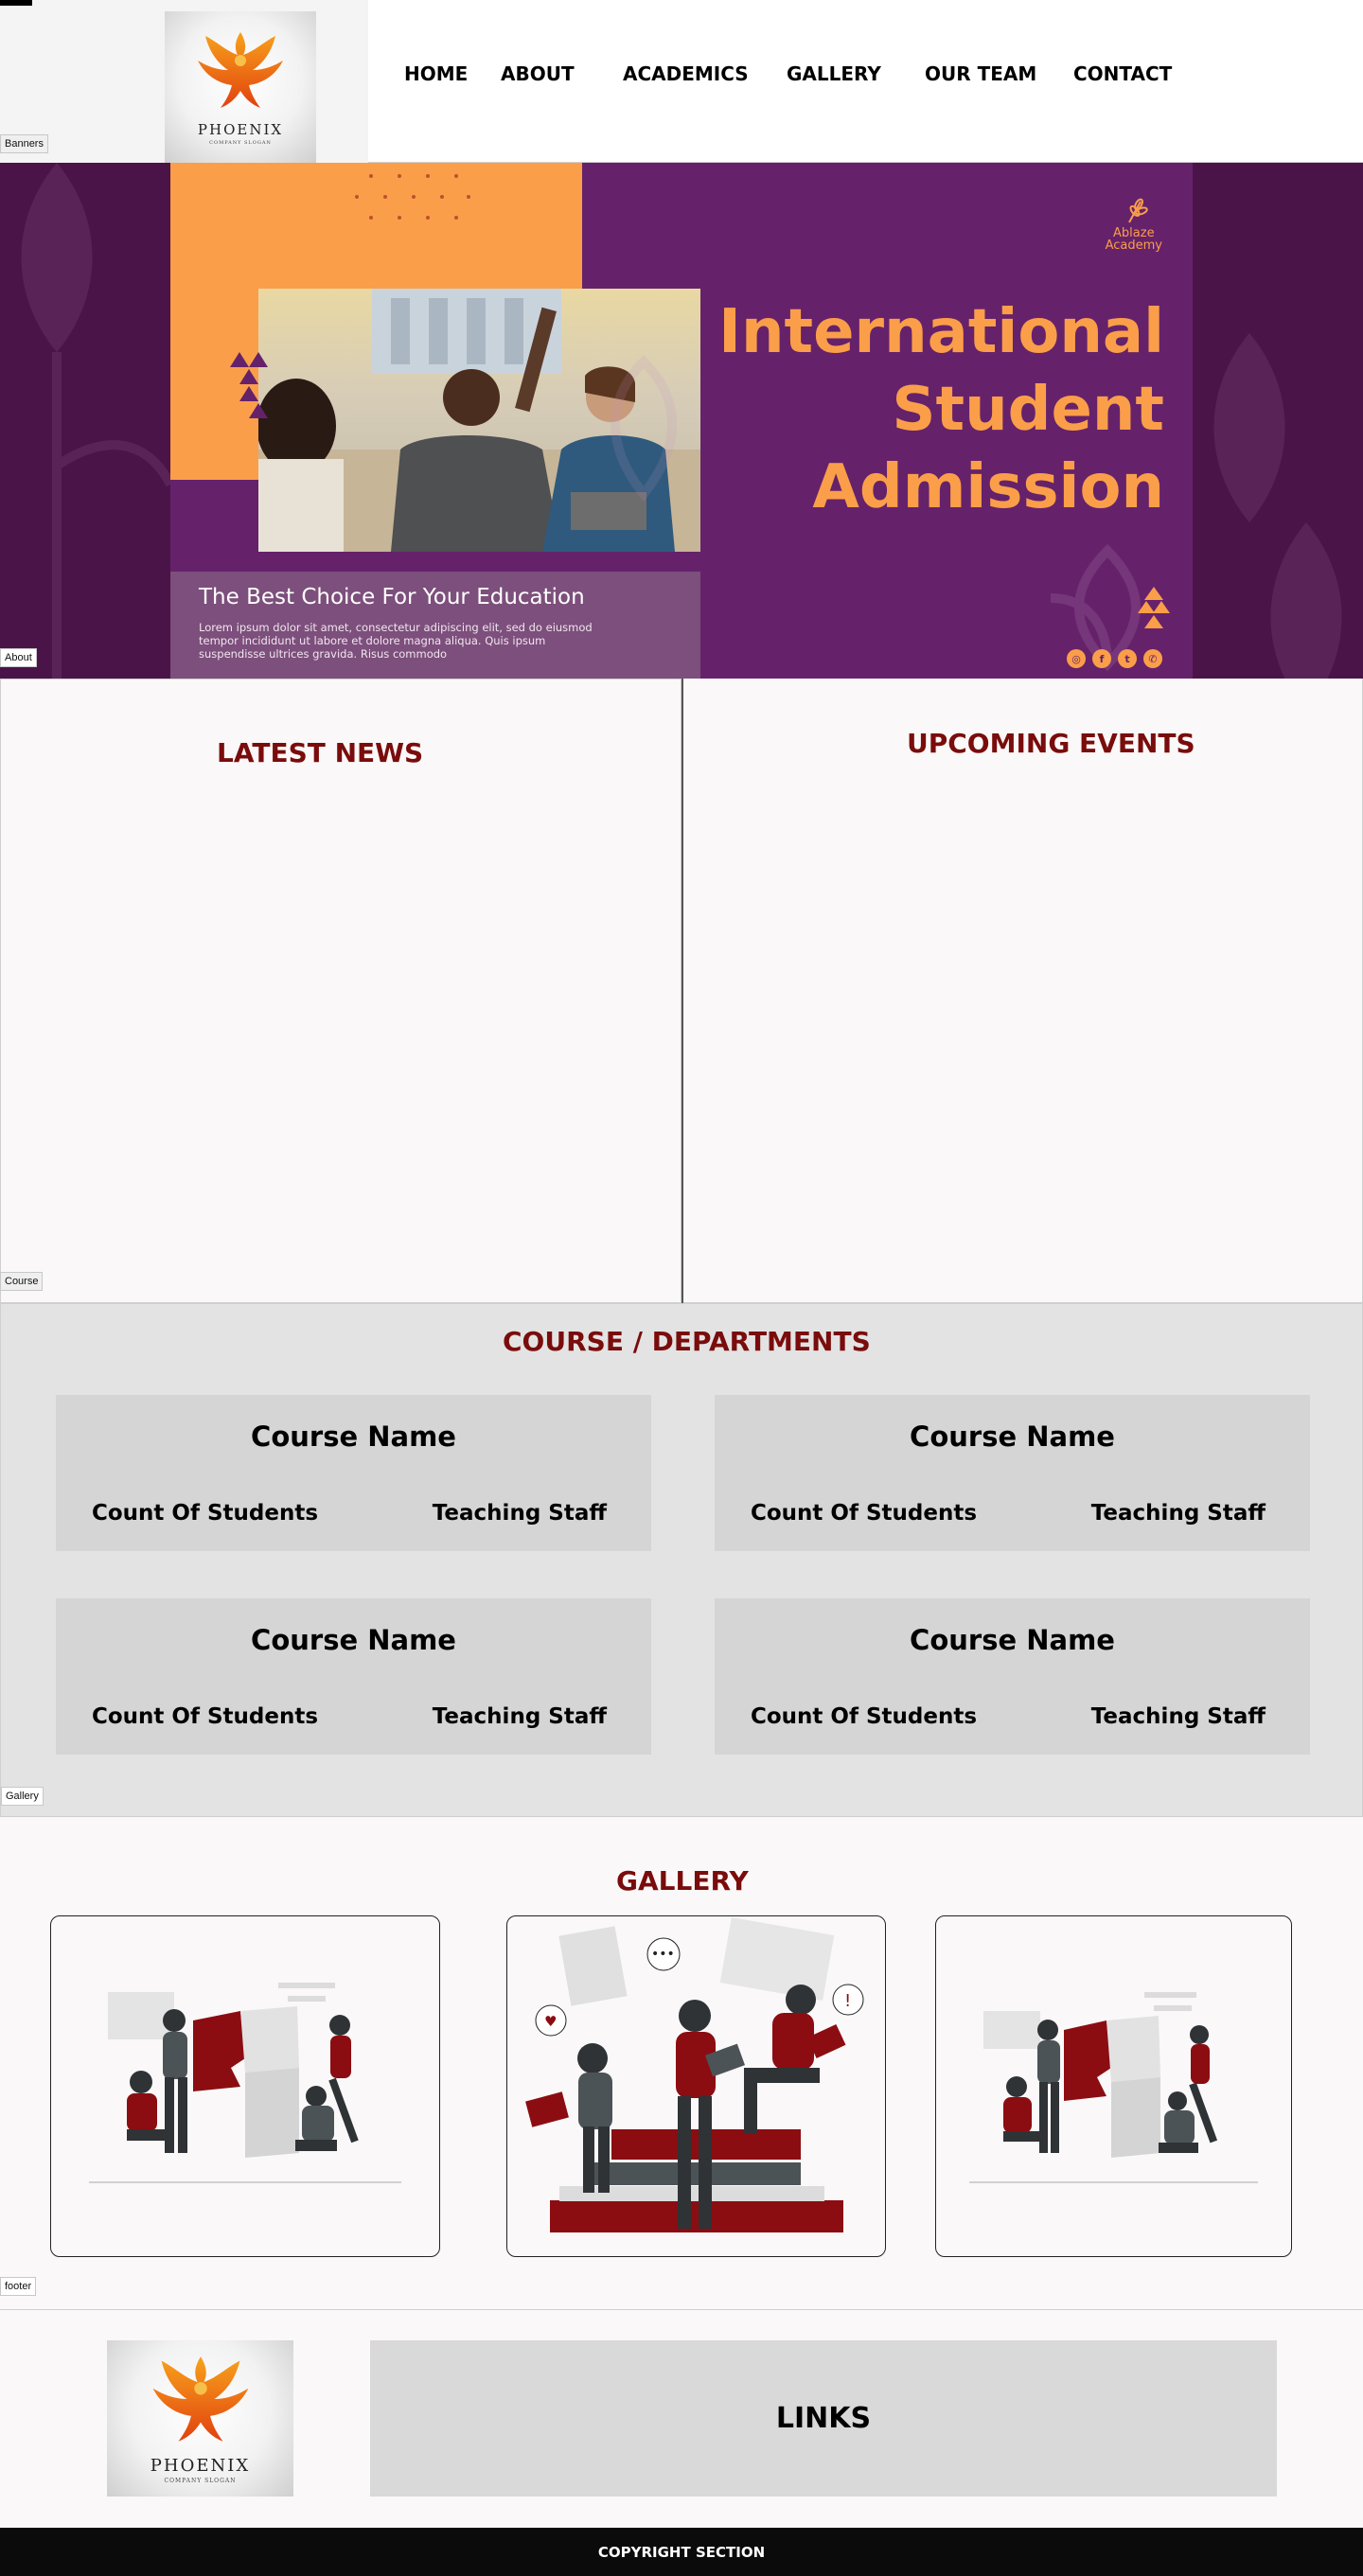  What do you see at coordinates (249, 385) in the screenshot?
I see `triangle-decoration-left` at bounding box center [249, 385].